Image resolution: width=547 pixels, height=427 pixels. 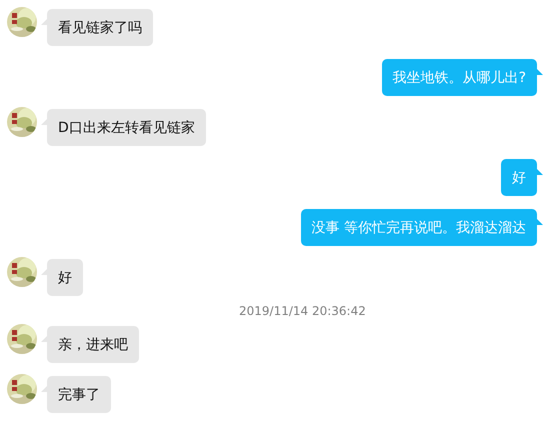 What do you see at coordinates (126, 127) in the screenshot?
I see `message-bubble: D口出来左转看见链家` at bounding box center [126, 127].